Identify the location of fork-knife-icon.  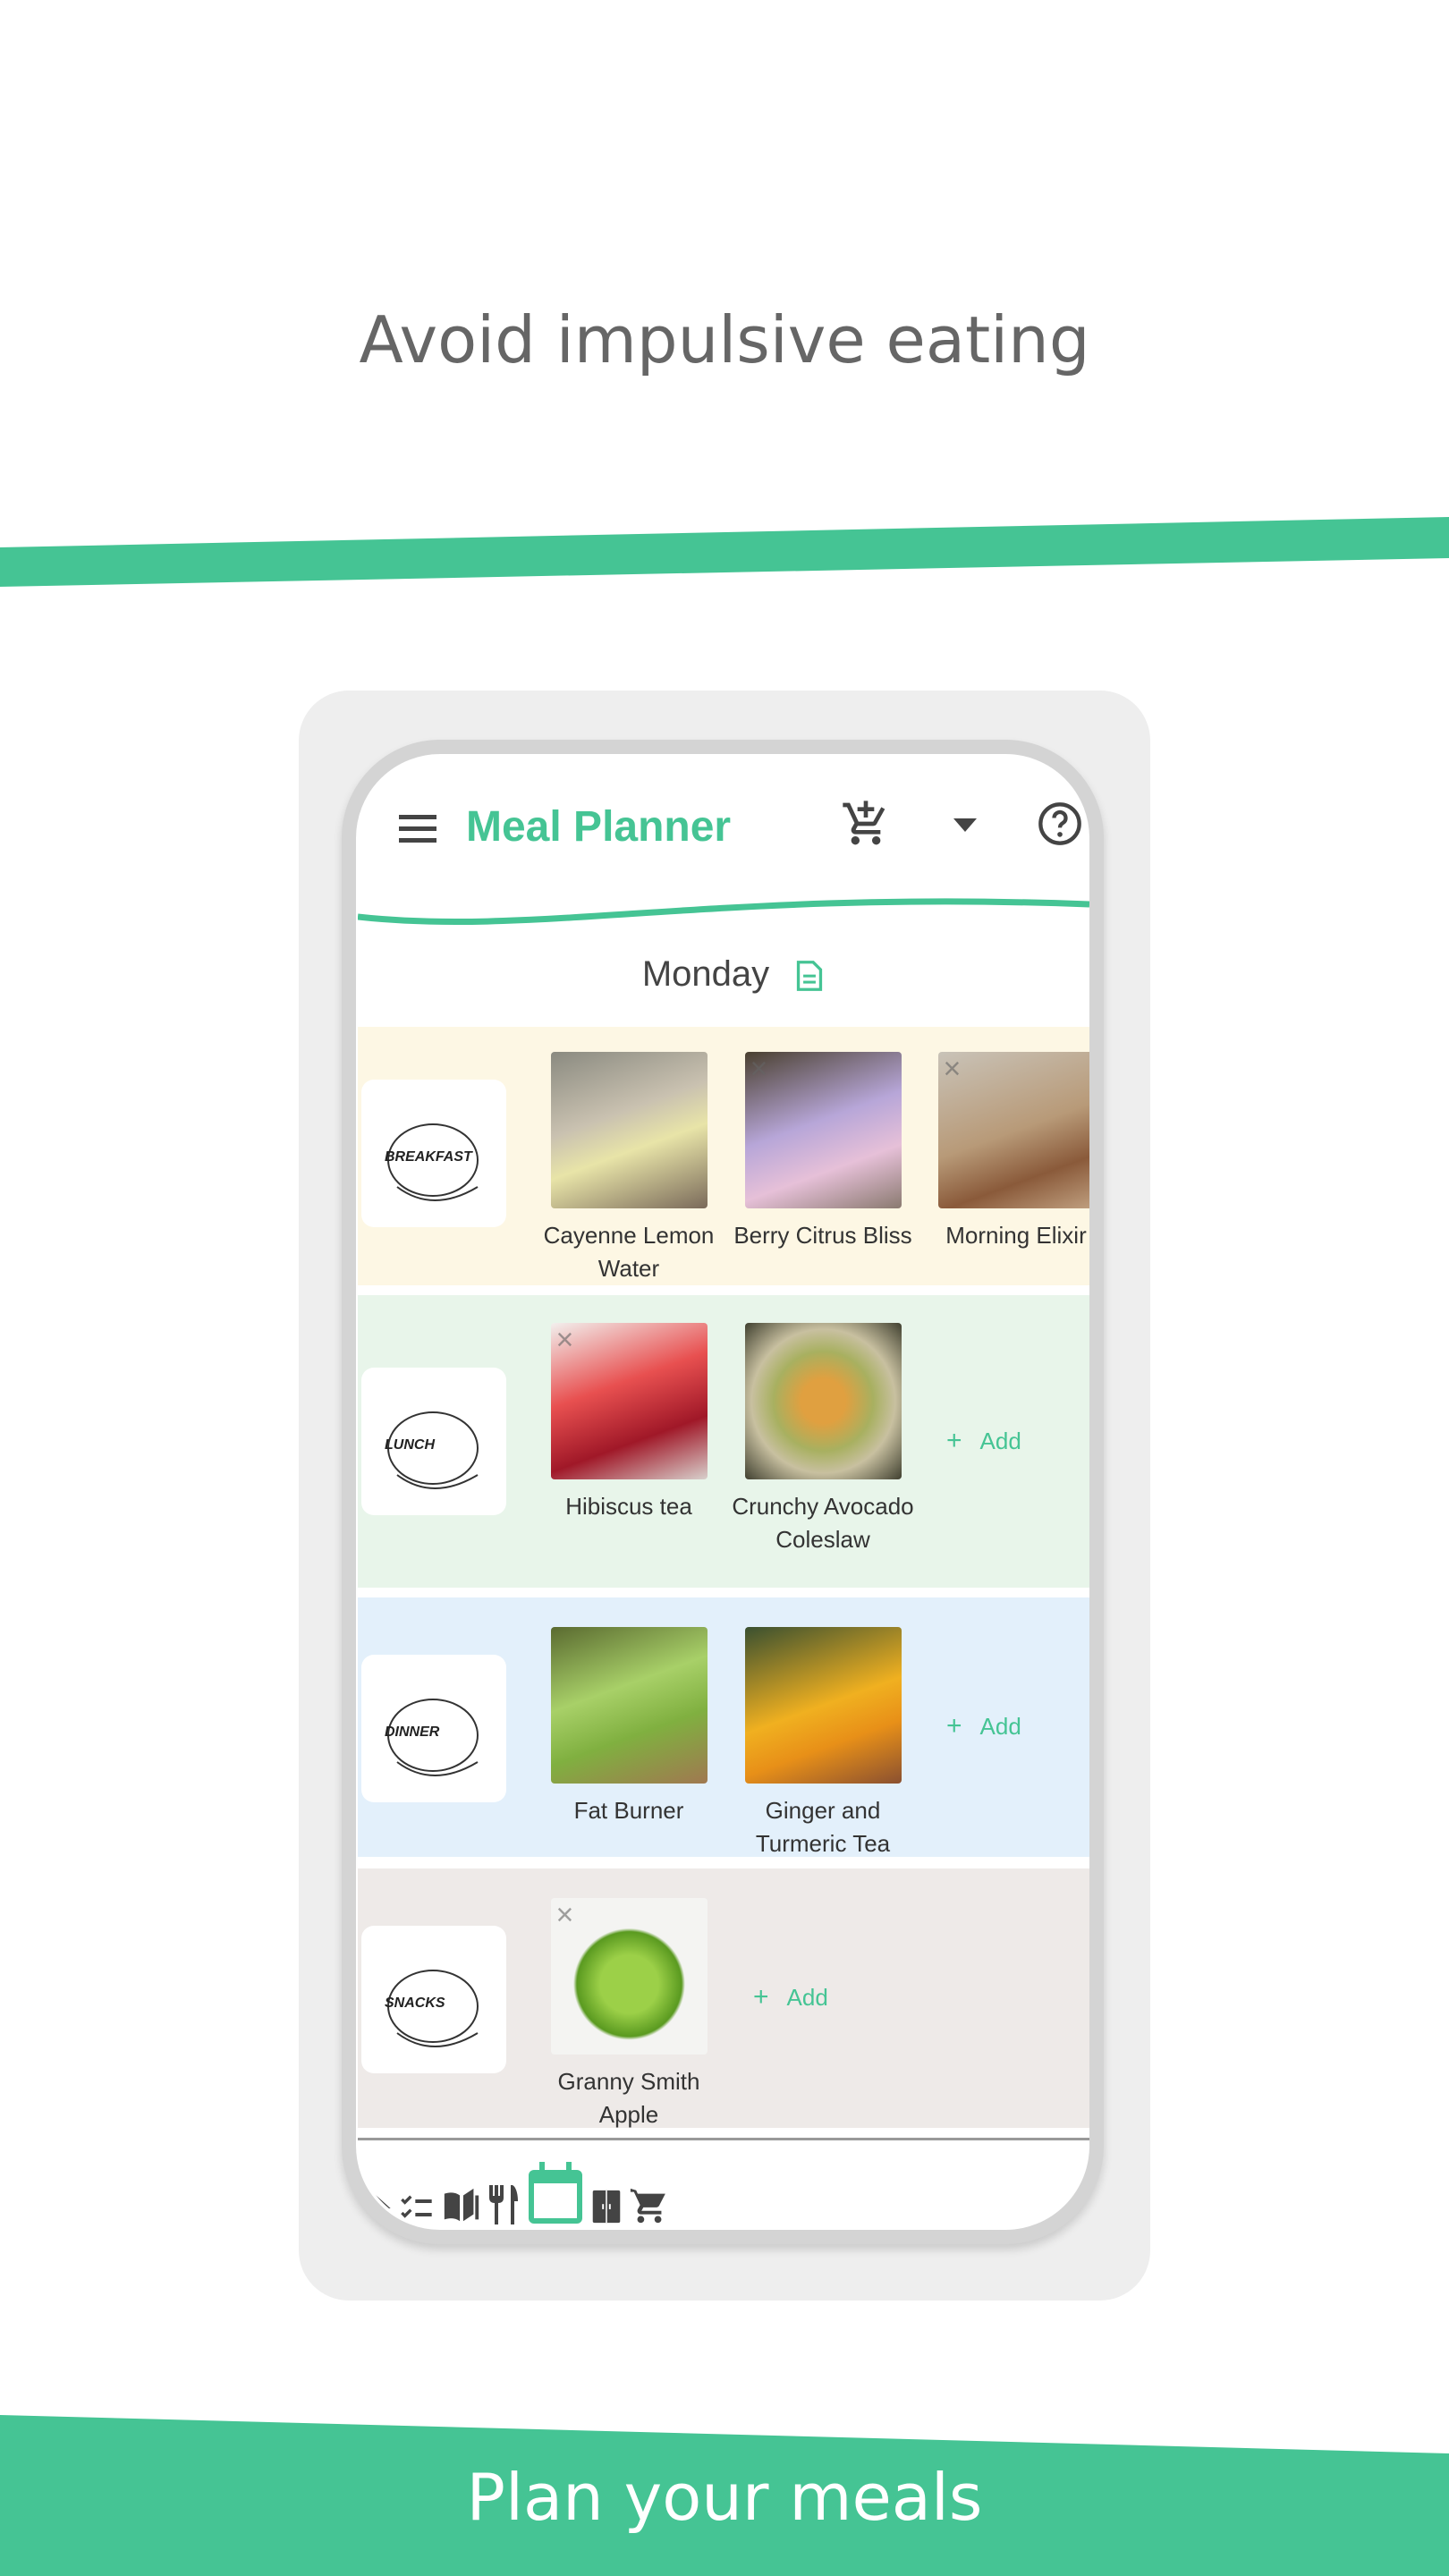
(503, 2204).